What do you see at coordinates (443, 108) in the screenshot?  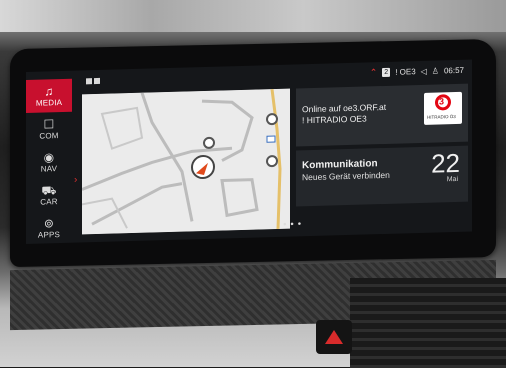 I see `station-logo: 3 HITRADIO Ö3` at bounding box center [443, 108].